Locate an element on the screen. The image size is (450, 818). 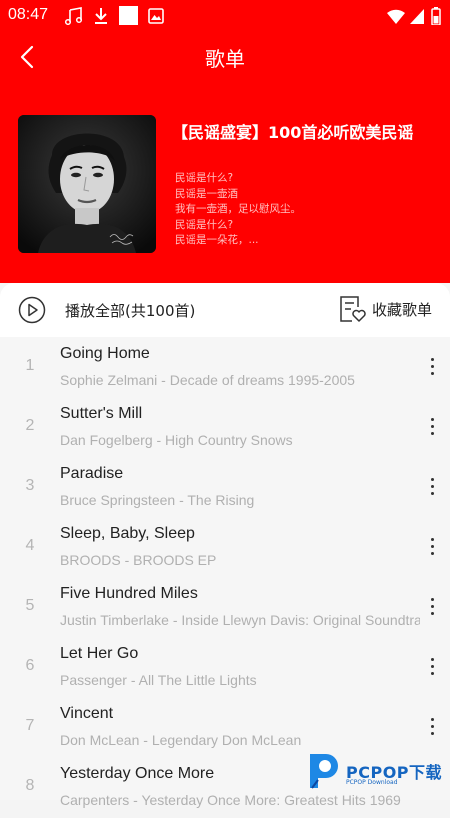
song-number: 1 is located at coordinates (30, 365).